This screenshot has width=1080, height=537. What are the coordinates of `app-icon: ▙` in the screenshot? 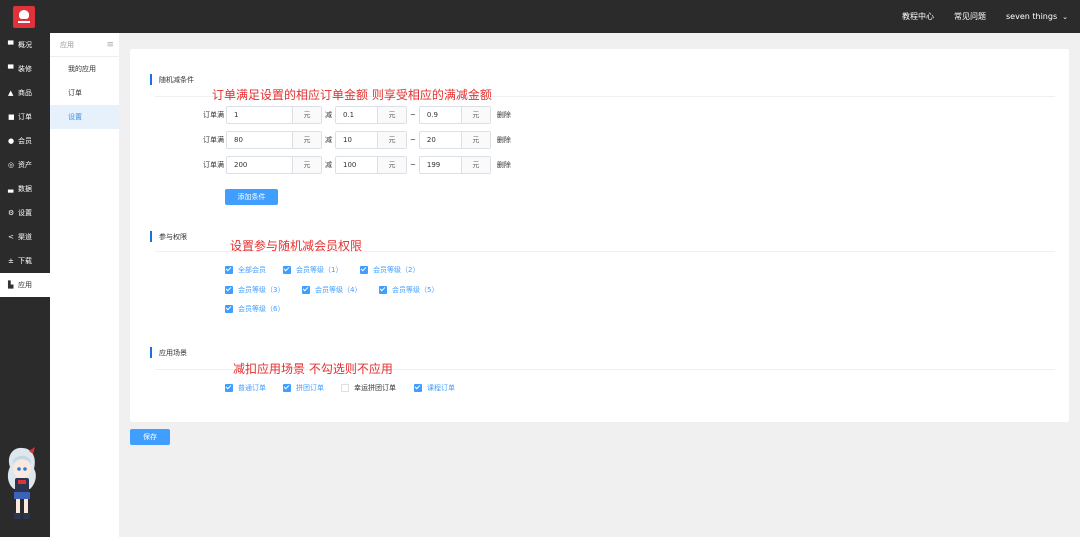 It's located at (11, 285).